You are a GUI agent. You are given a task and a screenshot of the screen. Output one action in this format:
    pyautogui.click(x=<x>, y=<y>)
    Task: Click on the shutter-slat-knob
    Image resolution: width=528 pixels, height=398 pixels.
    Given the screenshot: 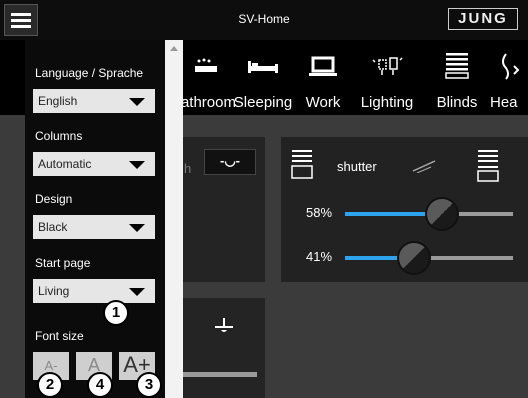 What is the action you would take?
    pyautogui.click(x=413, y=258)
    